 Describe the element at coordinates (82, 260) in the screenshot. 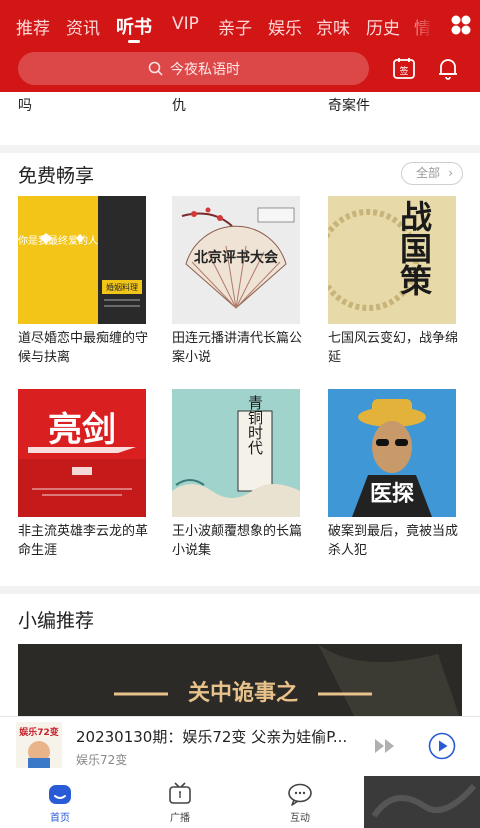

I see `book-cover-marriage: 你是我最终爱的人 婚姻料理` at that location.